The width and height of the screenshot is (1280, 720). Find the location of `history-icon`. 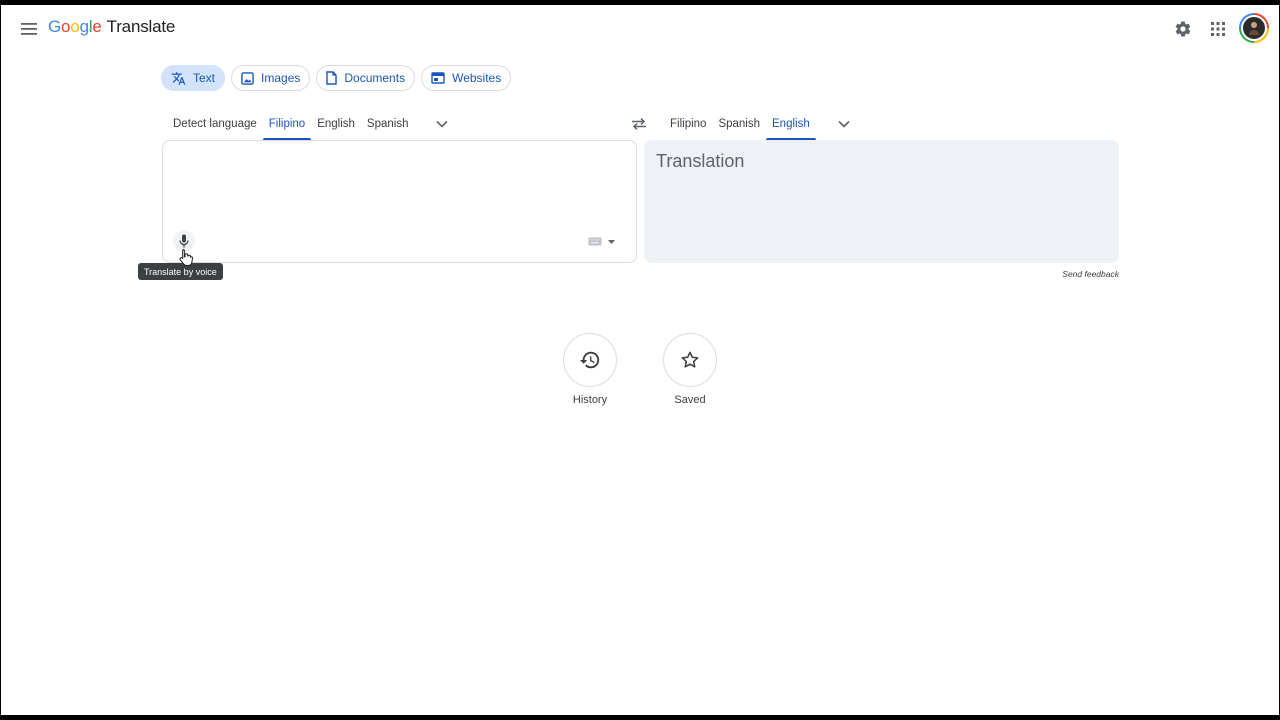

history-icon is located at coordinates (589, 360).